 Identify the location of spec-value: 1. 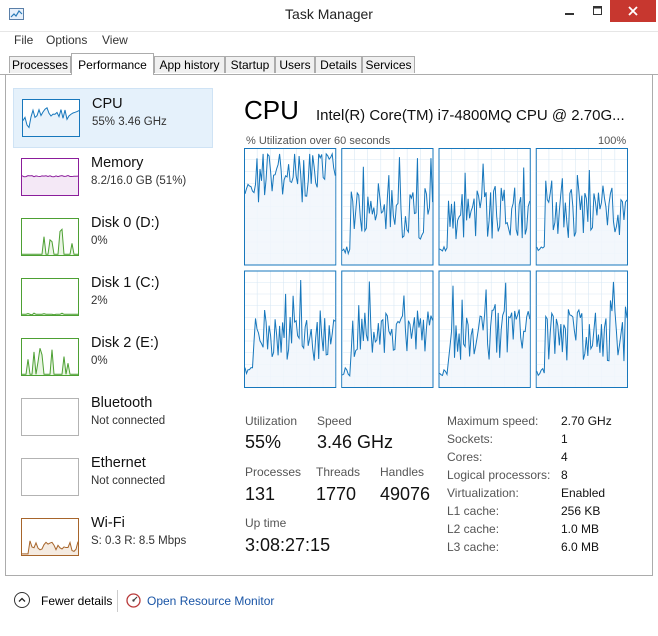
(564, 439).